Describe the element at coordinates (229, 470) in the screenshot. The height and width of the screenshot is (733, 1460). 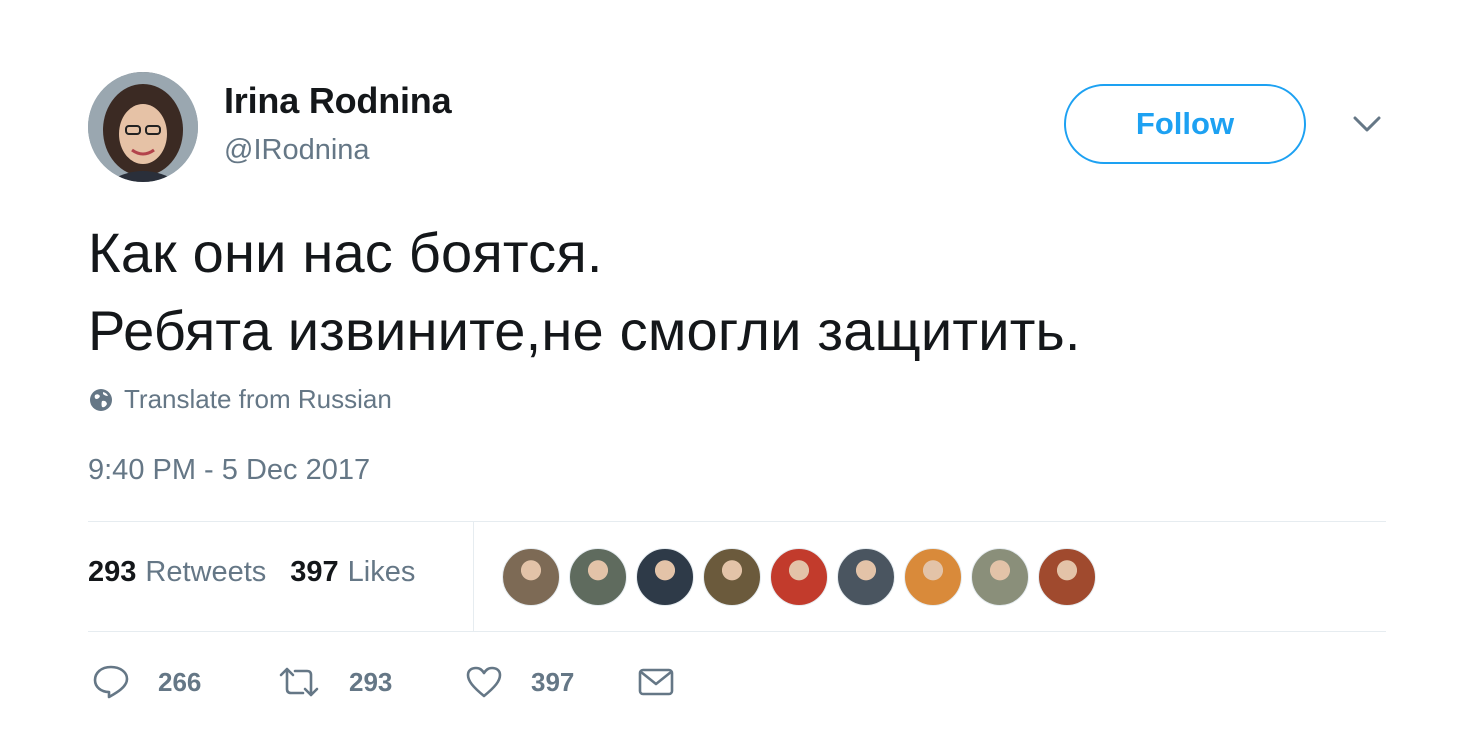
I see `tweet-timestamp: 9:40 PM - 5 Dec 2017` at that location.